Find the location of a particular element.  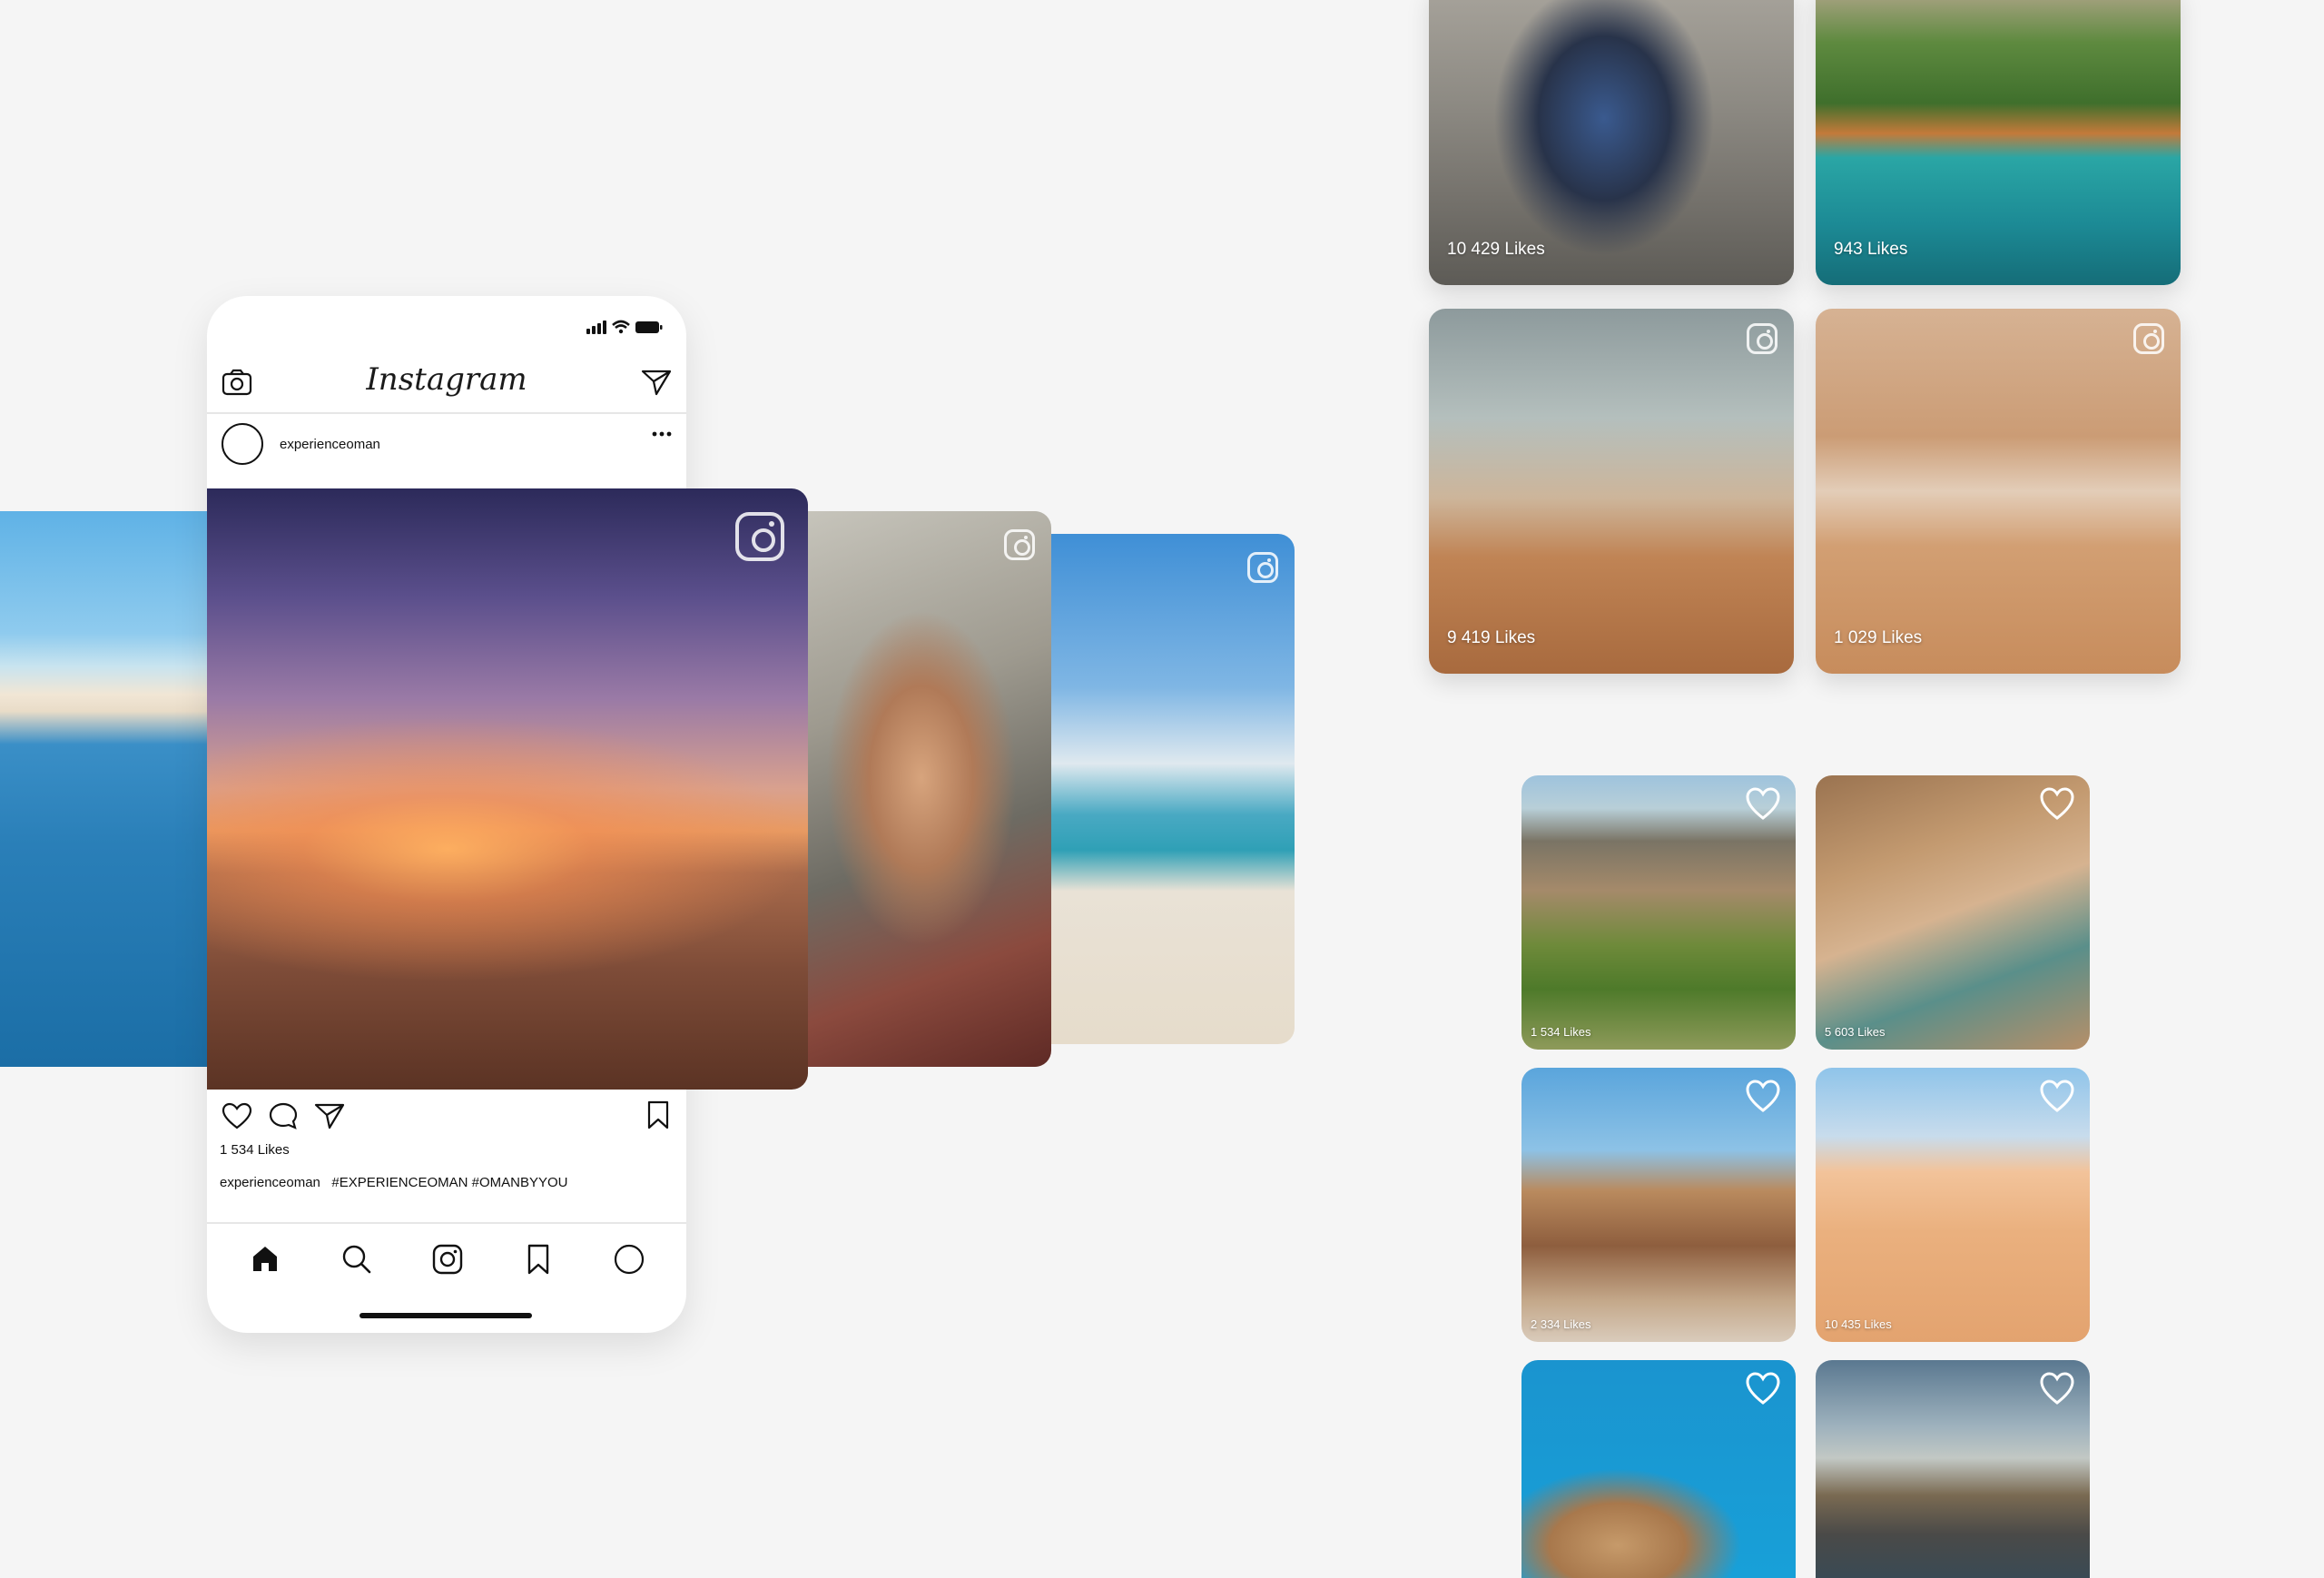

grid-photo-red-dress: 1 029 Likes is located at coordinates (1998, 491).